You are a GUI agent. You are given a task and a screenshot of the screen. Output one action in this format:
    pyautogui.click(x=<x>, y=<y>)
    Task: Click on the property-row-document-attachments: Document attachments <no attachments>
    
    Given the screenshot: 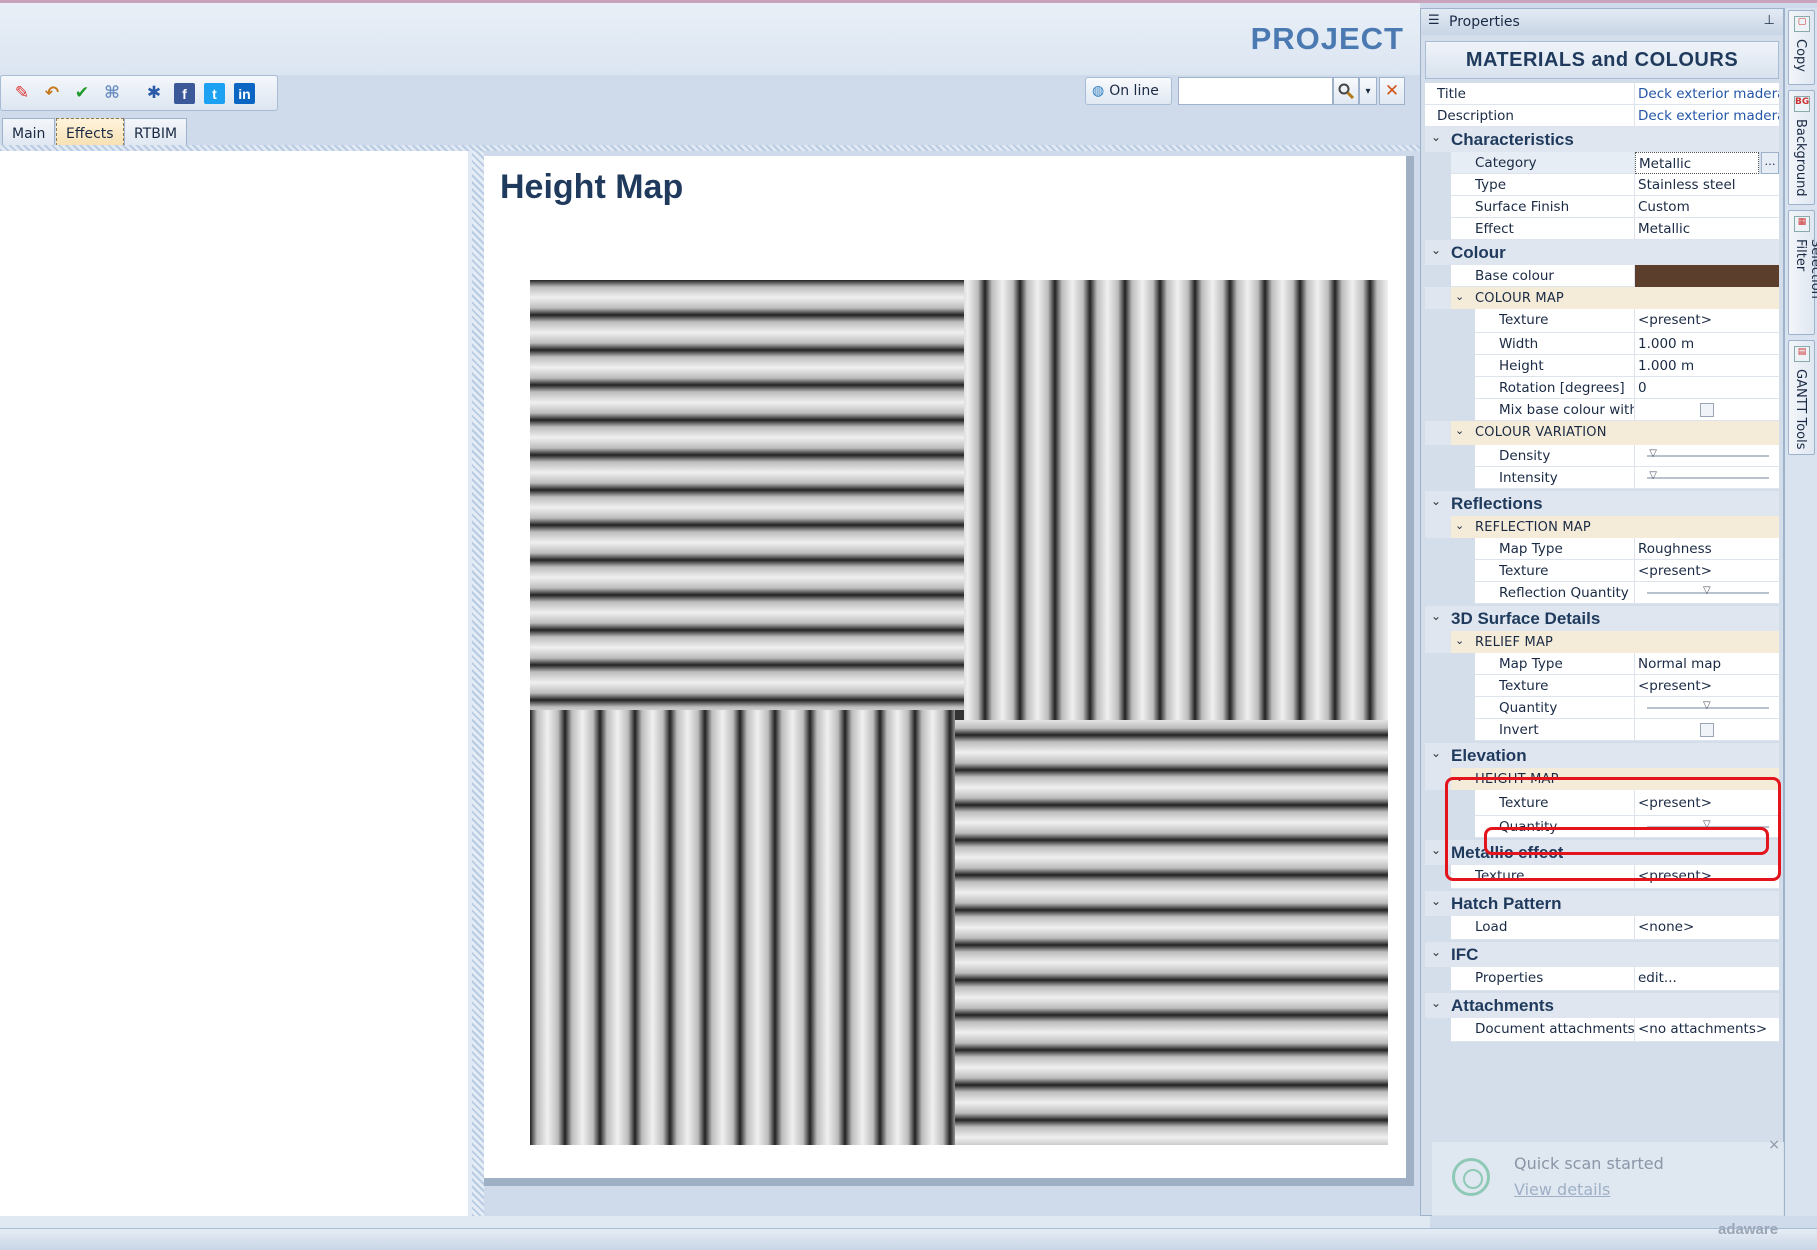 What is the action you would take?
    pyautogui.click(x=1602, y=1030)
    